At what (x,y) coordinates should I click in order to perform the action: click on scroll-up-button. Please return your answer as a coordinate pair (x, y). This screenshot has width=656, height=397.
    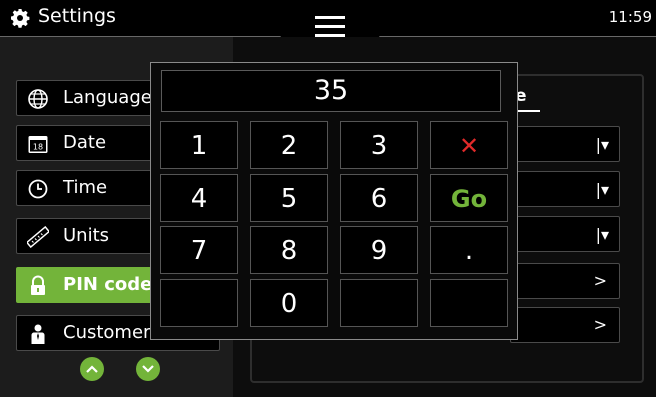
    Looking at the image, I should click on (92, 369).